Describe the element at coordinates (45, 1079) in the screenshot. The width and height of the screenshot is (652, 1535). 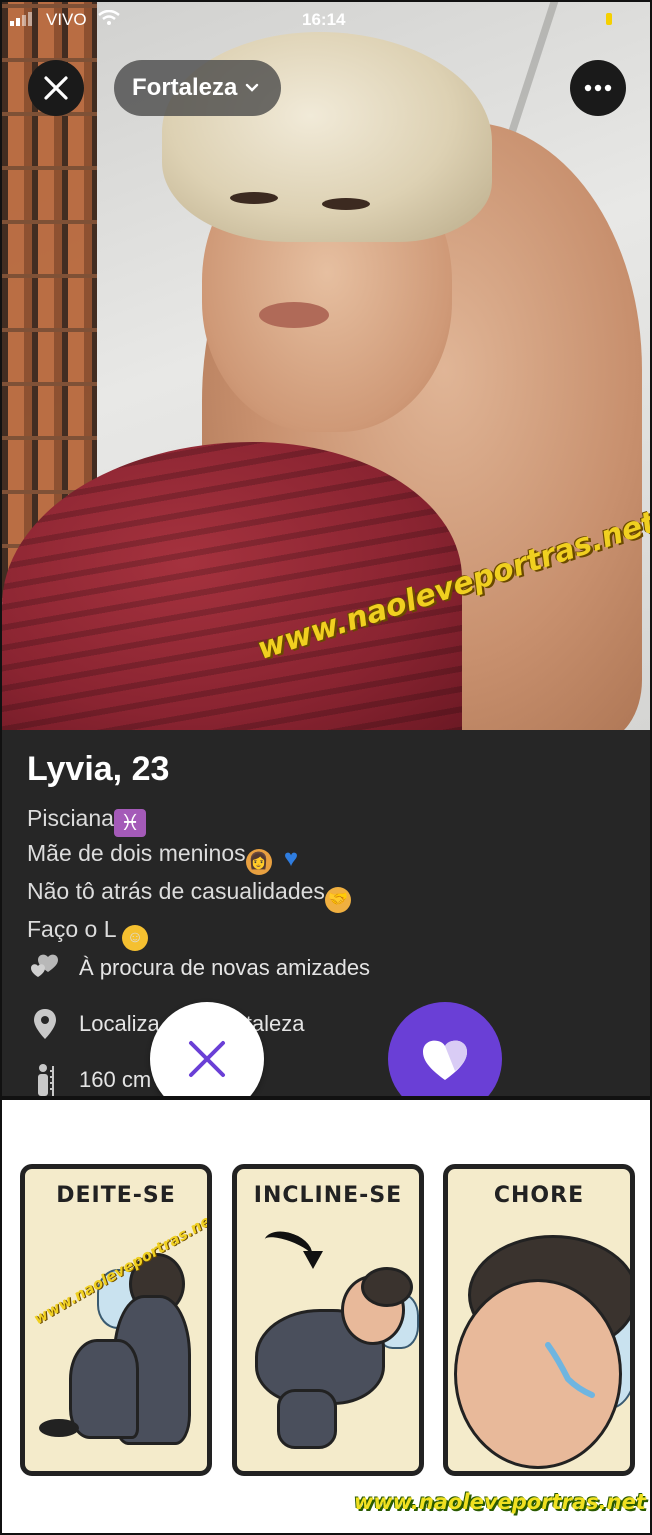
I see `height-icon` at that location.